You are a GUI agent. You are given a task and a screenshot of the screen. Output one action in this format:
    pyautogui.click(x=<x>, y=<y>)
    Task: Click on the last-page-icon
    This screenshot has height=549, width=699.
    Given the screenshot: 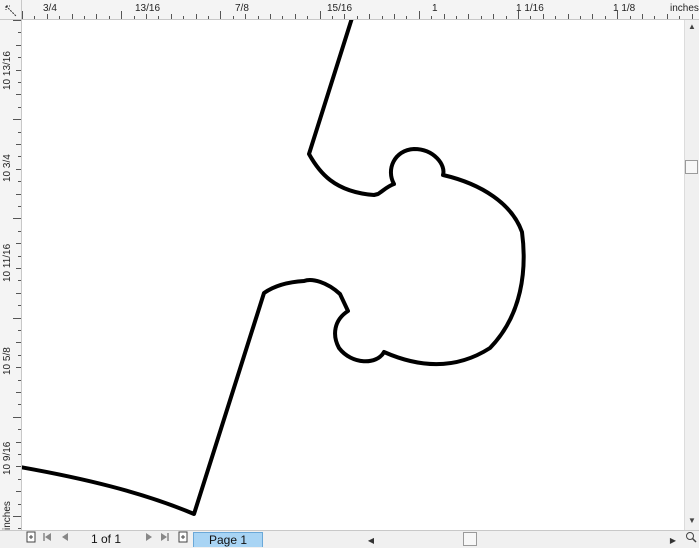 What is the action you would take?
    pyautogui.click(x=165, y=539)
    